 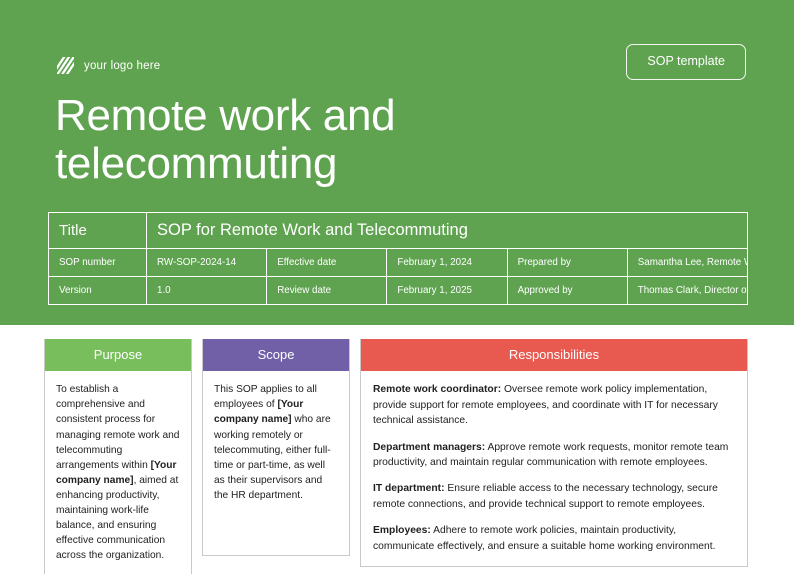 I want to click on scope-card-heading: Scope, so click(x=276, y=355).